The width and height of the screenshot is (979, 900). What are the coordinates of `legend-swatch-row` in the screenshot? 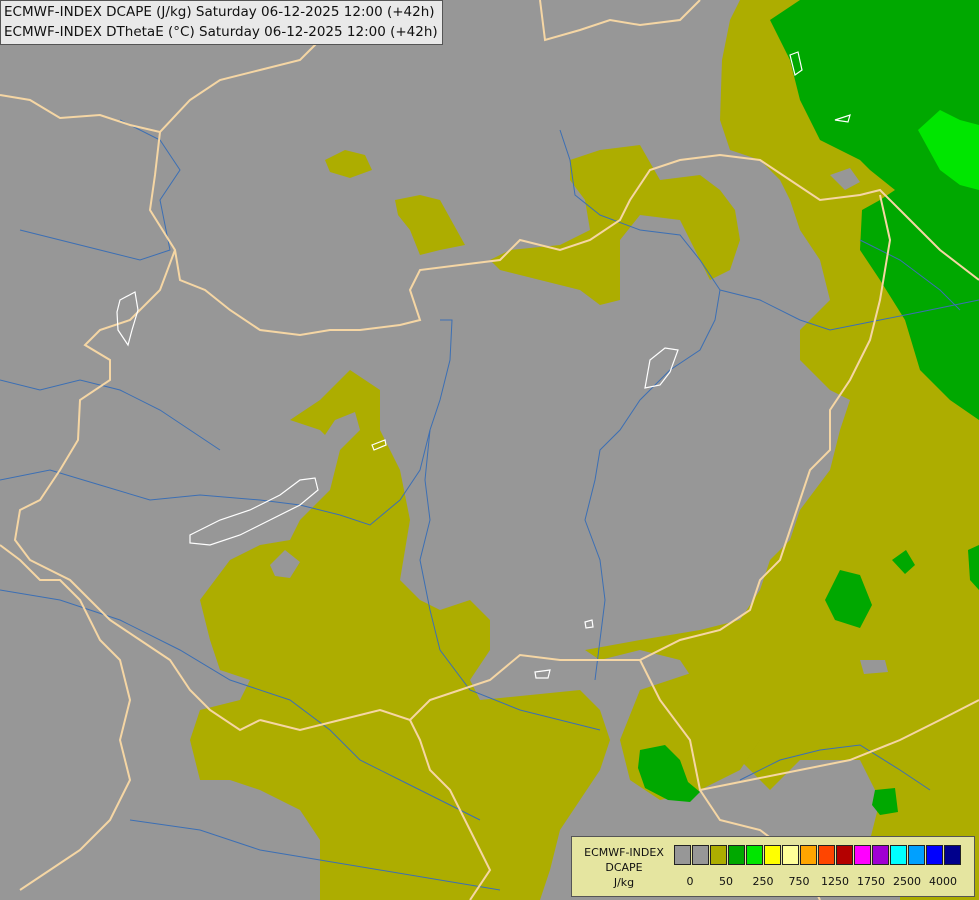 It's located at (818, 855).